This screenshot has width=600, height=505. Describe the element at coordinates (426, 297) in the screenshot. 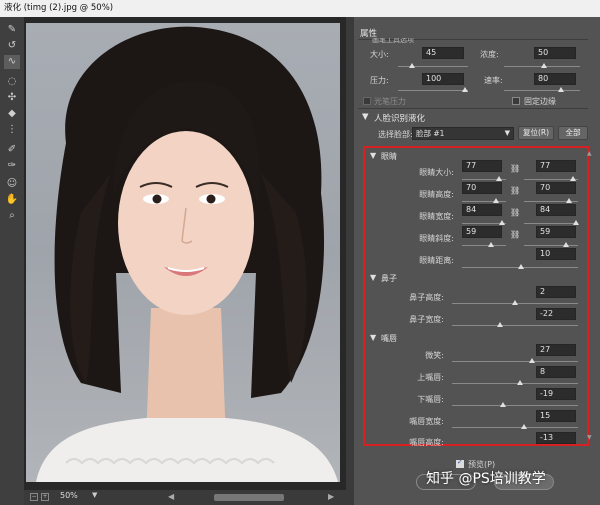

I see `nose-height-label: 鼻子高度:` at that location.